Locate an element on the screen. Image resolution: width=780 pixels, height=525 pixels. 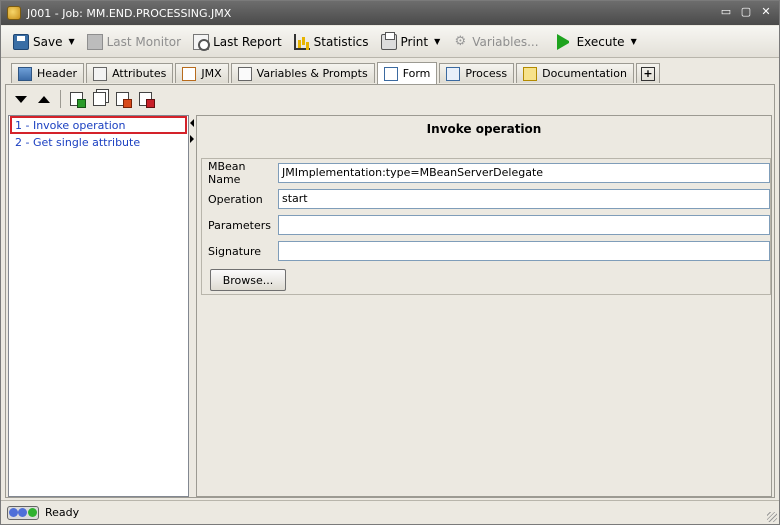
print-dropdown-icon: ▼ is located at coordinates (437, 41).